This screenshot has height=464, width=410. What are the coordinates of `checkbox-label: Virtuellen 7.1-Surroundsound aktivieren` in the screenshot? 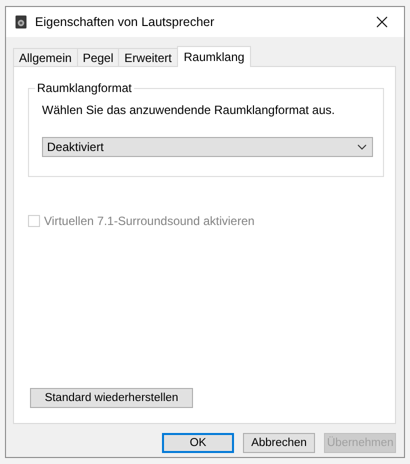 It's located at (149, 221).